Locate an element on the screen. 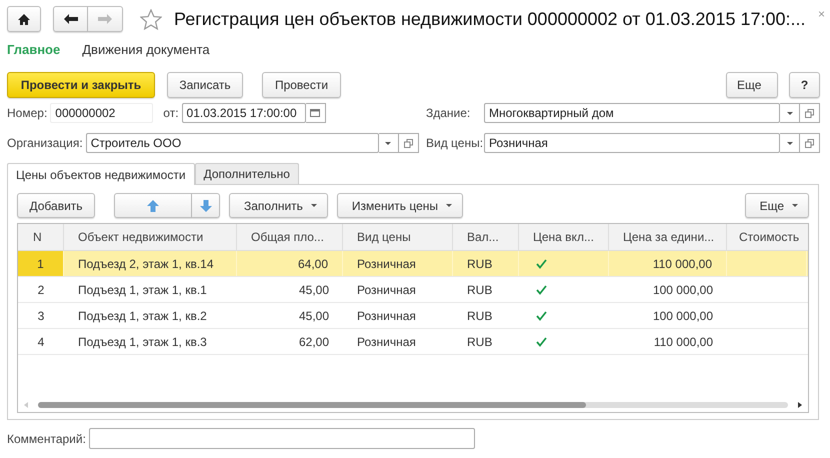 The height and width of the screenshot is (458, 830). calendar-icon is located at coordinates (315, 113).